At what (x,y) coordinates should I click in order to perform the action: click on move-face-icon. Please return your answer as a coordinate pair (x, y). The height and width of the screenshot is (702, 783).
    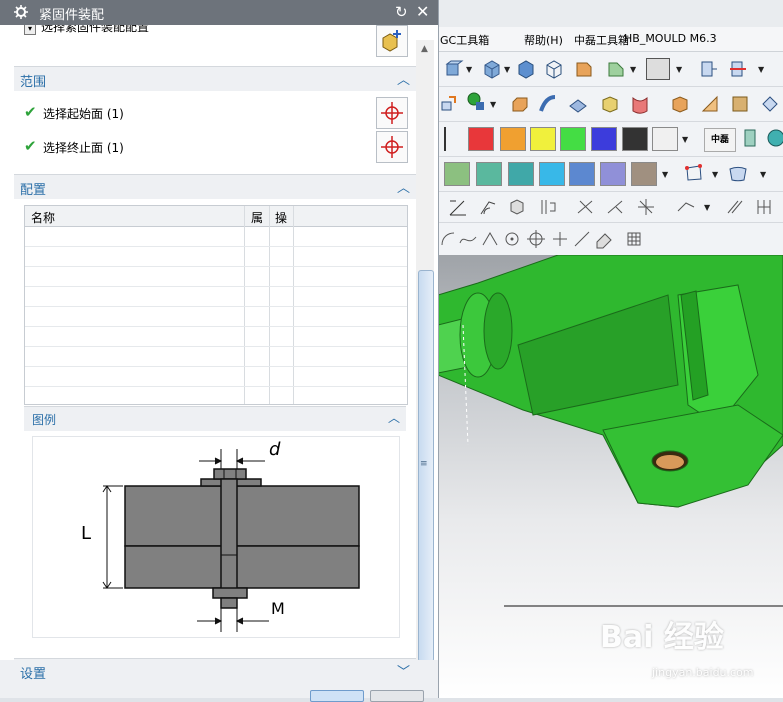
    Looking at the image, I should click on (450, 104).